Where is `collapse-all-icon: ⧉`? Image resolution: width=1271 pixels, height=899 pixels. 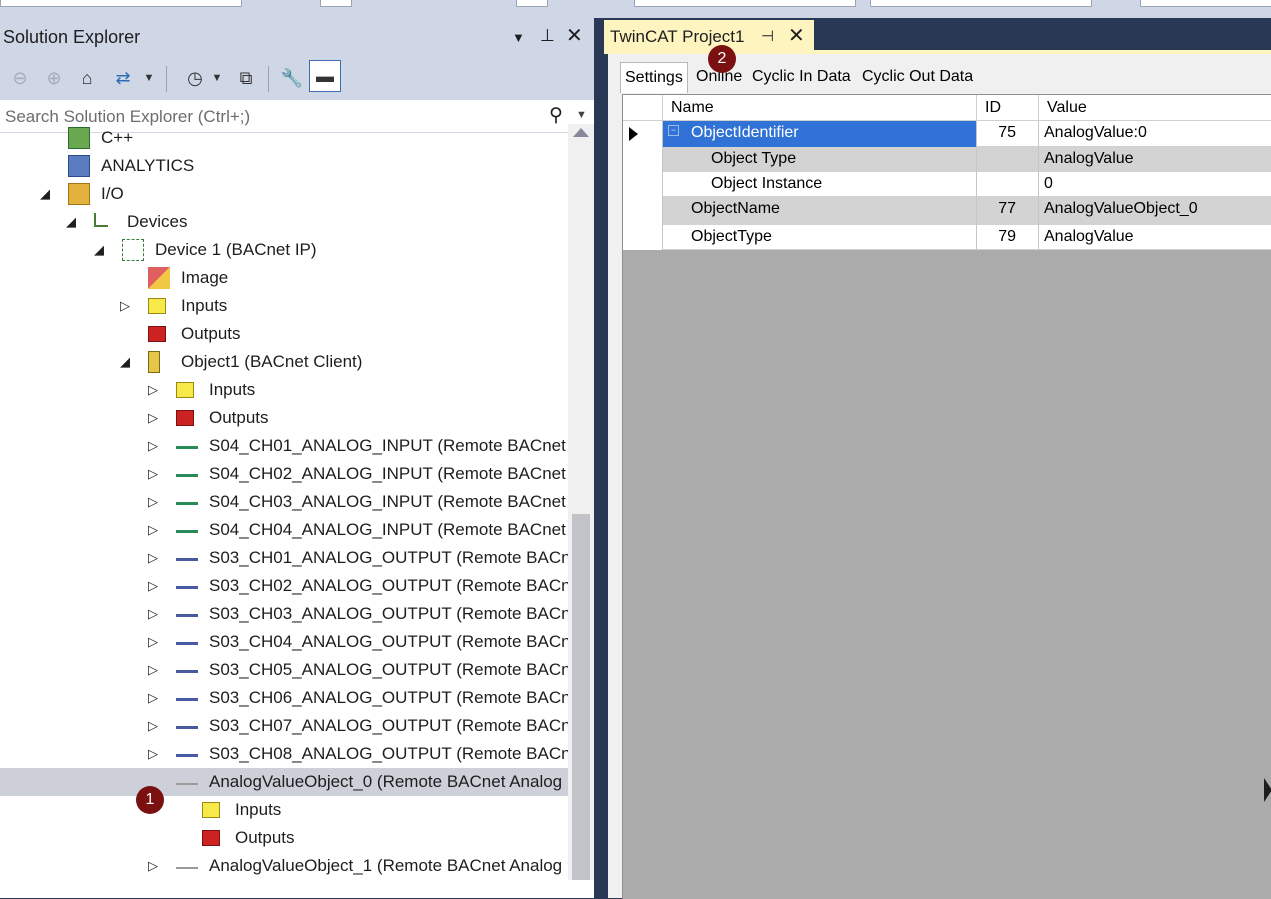 collapse-all-icon: ⧉ is located at coordinates (246, 78).